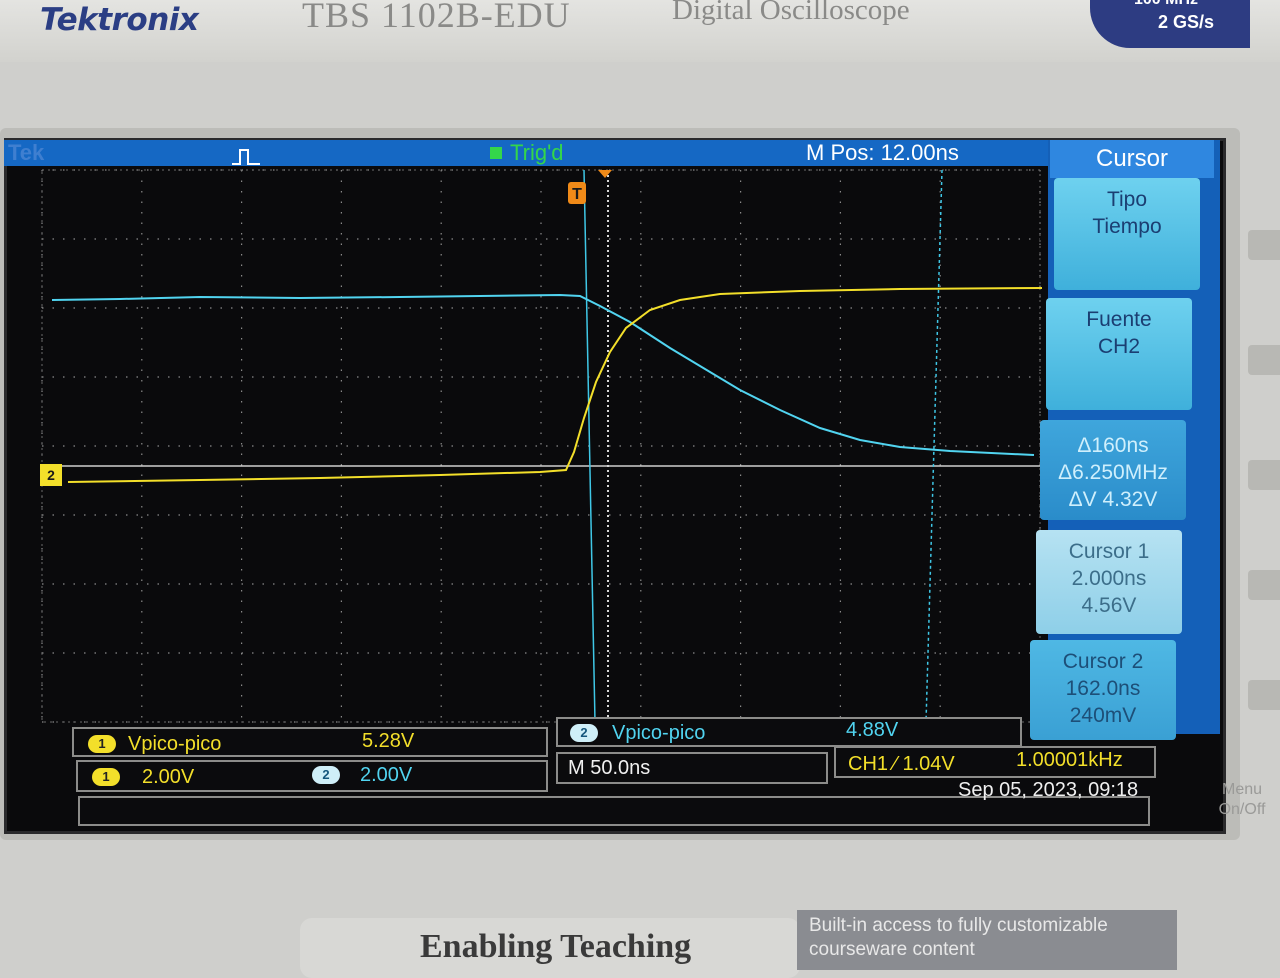 This screenshot has width=1280, height=978. Describe the element at coordinates (1119, 319) in the screenshot. I see `menu-button-line: Fuente` at that location.